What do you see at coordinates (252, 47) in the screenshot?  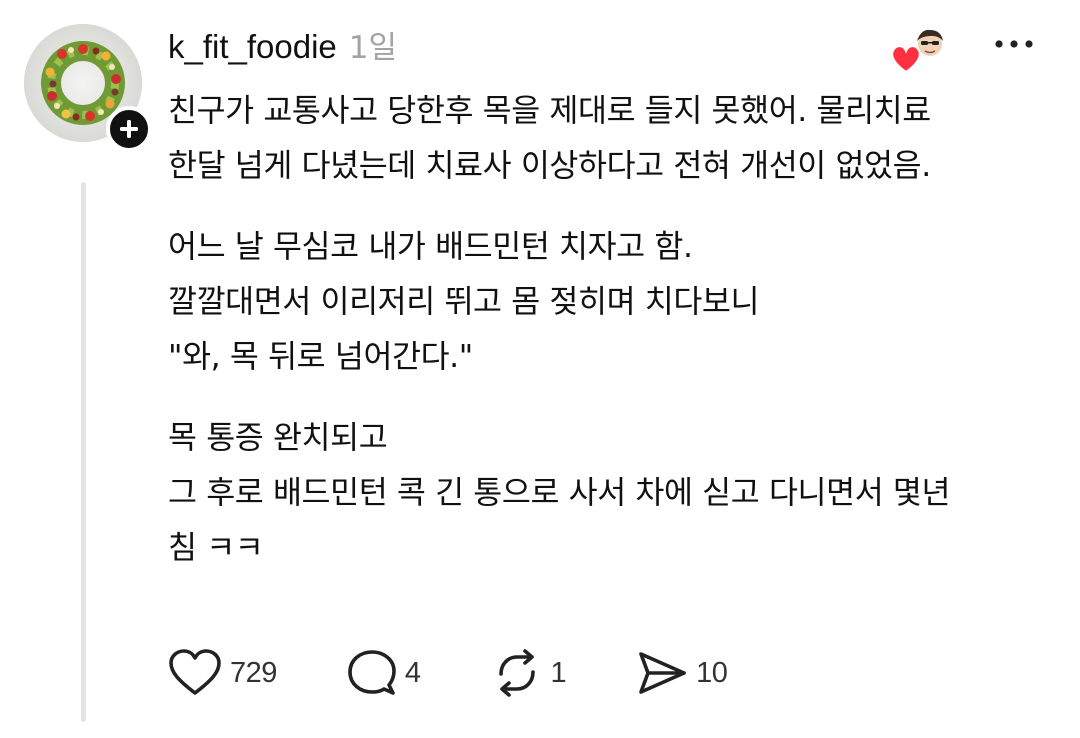 I see `username: k_fit_foodie` at bounding box center [252, 47].